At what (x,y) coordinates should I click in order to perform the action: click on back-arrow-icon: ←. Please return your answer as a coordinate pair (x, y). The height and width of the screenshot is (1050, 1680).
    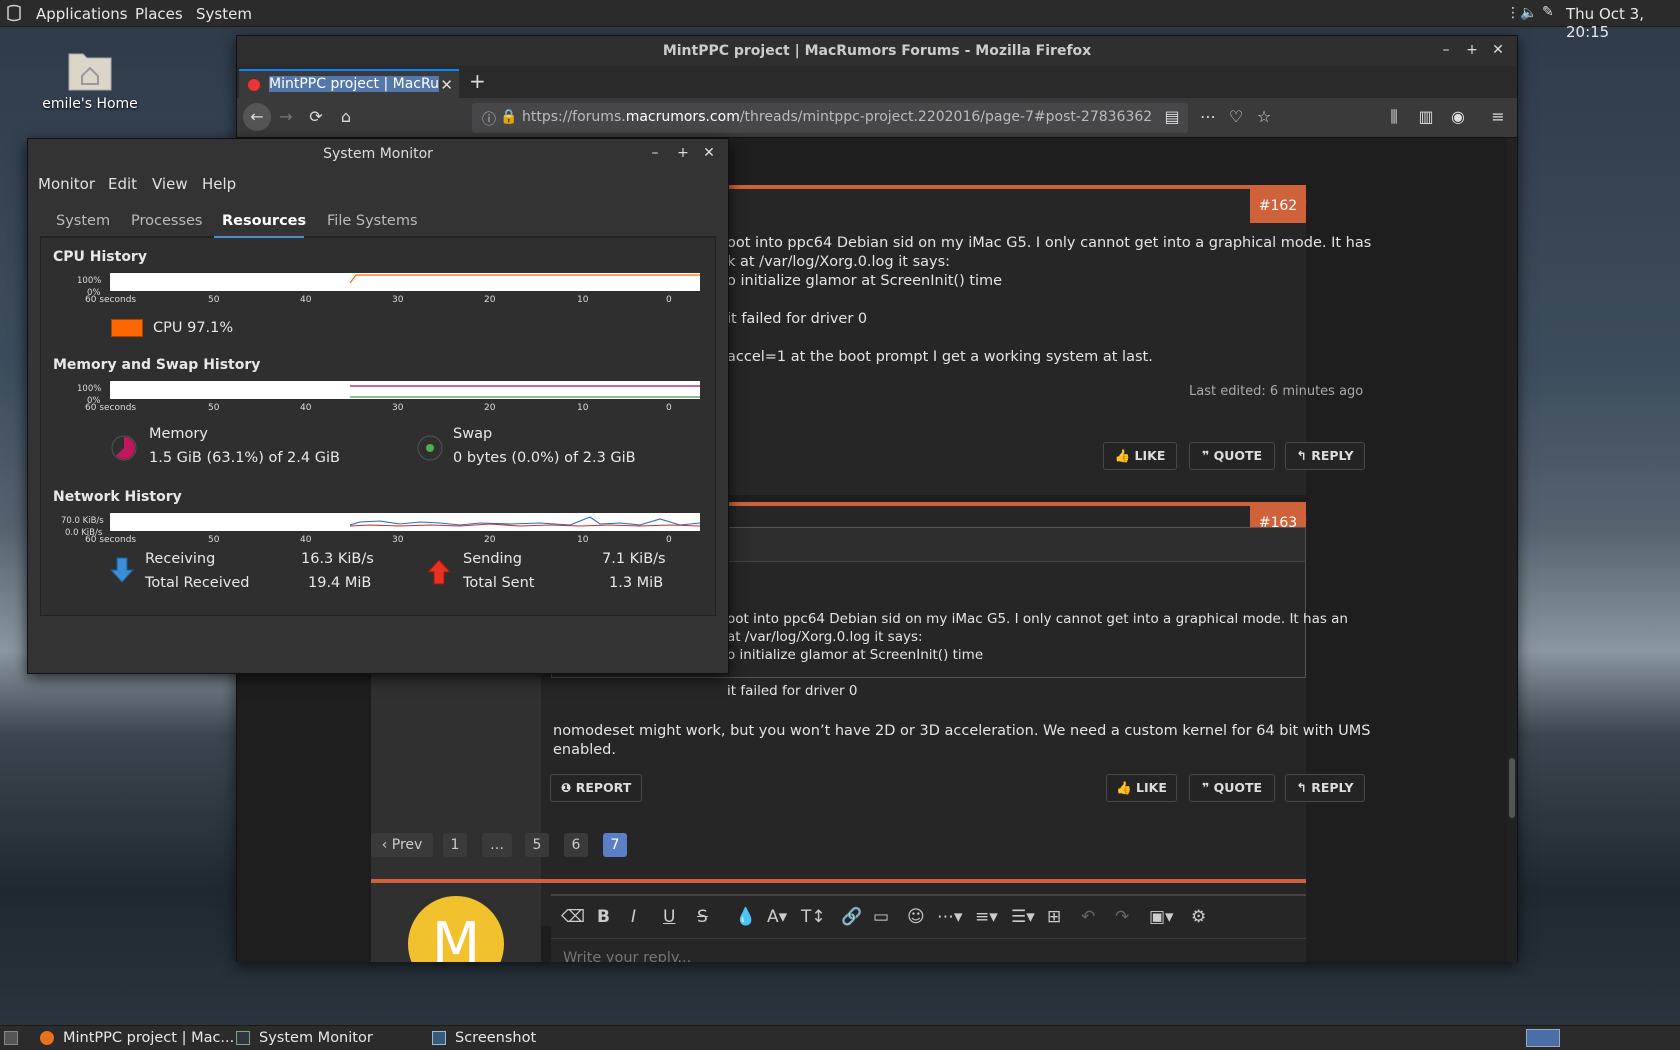
    Looking at the image, I should click on (257, 117).